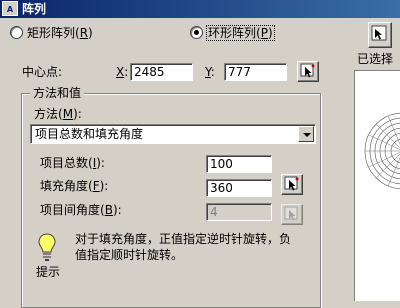 This screenshot has height=308, width=400. What do you see at coordinates (48, 272) in the screenshot?
I see `tip-title: 提示` at bounding box center [48, 272].